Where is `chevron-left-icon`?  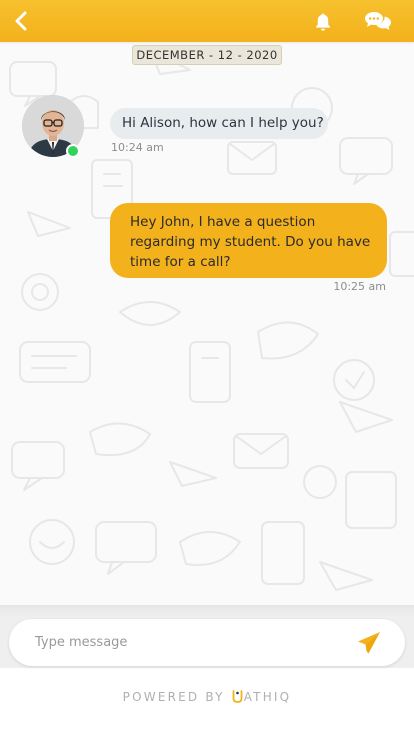
chevron-left-icon is located at coordinates (21, 21).